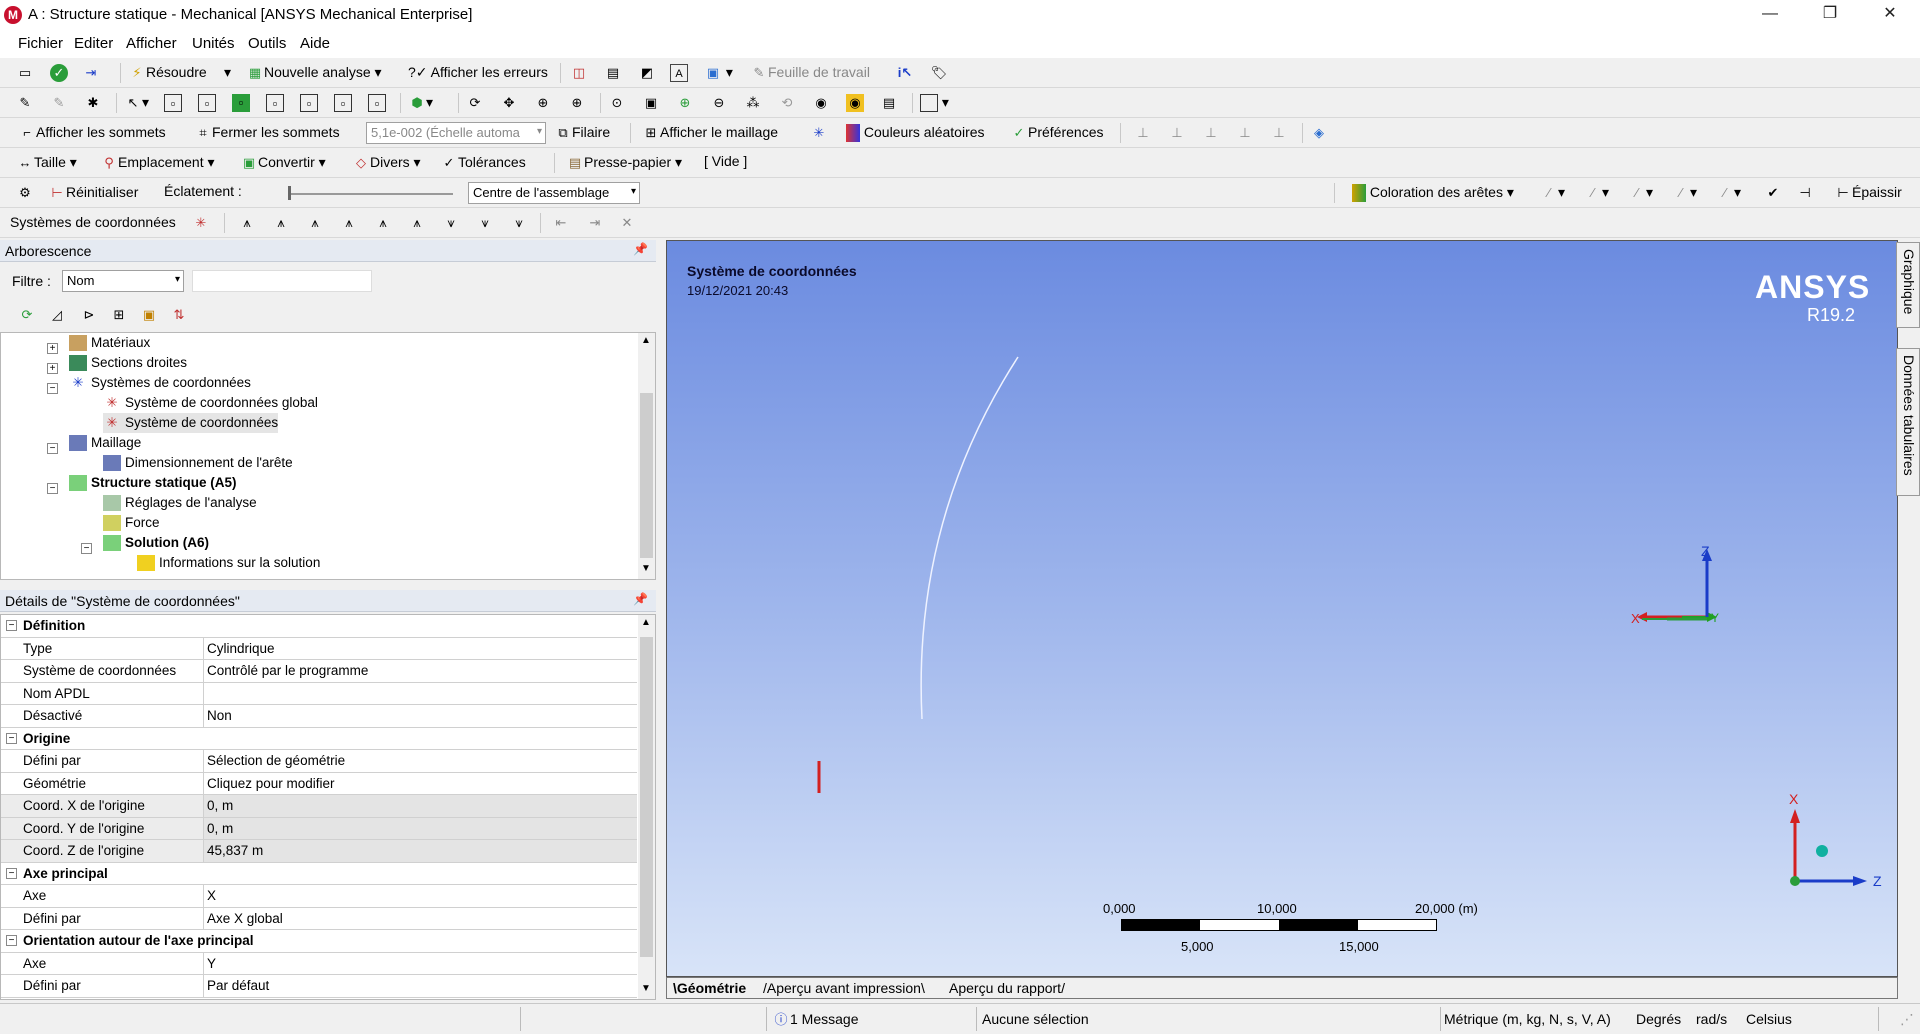 The height and width of the screenshot is (1034, 1920). What do you see at coordinates (247, 223) in the screenshot?
I see `cs-tool-icon-1: ⩚` at bounding box center [247, 223].